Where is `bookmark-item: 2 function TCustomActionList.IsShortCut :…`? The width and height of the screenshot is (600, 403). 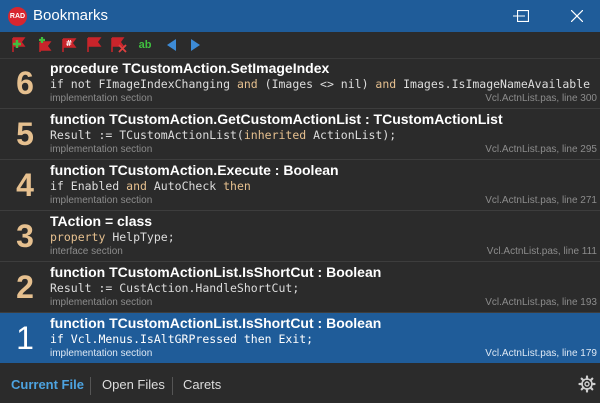
bookmark-item: 2 function TCustomActionList.IsShortCut :… is located at coordinates (300, 287).